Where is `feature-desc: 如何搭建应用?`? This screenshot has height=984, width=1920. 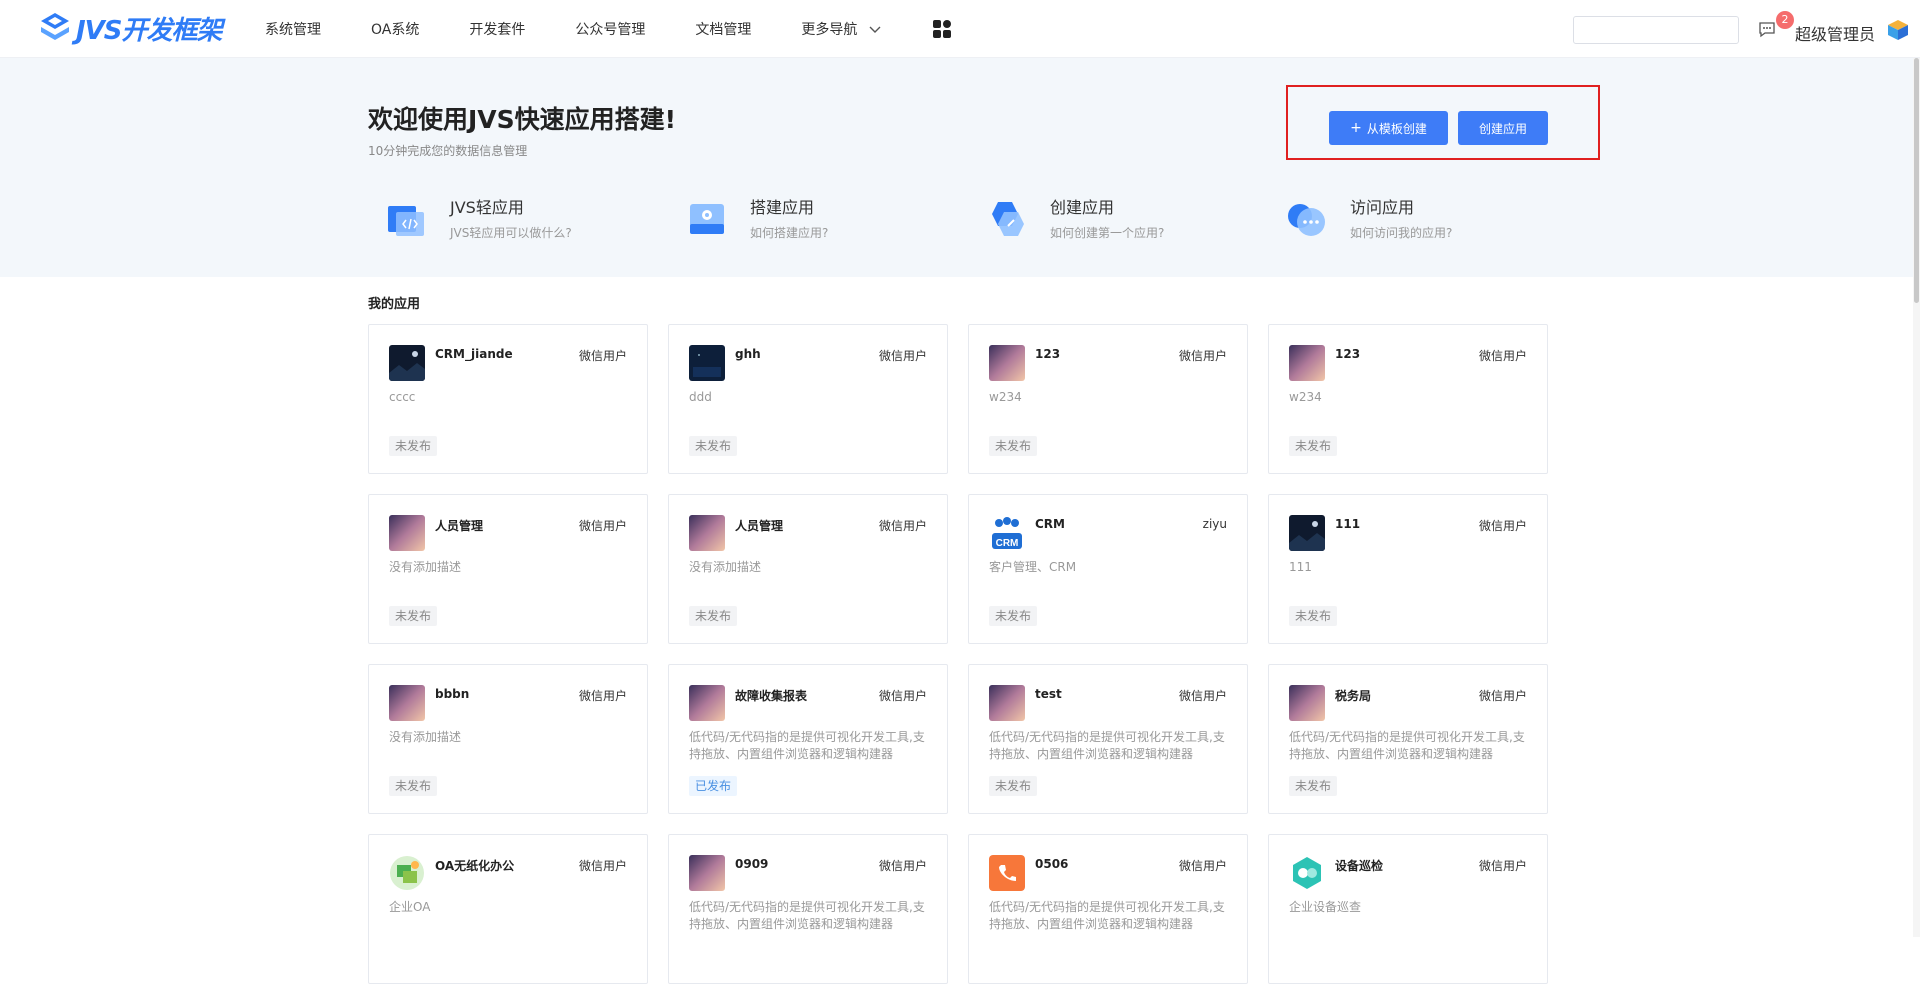 feature-desc: 如何搭建应用? is located at coordinates (789, 233).